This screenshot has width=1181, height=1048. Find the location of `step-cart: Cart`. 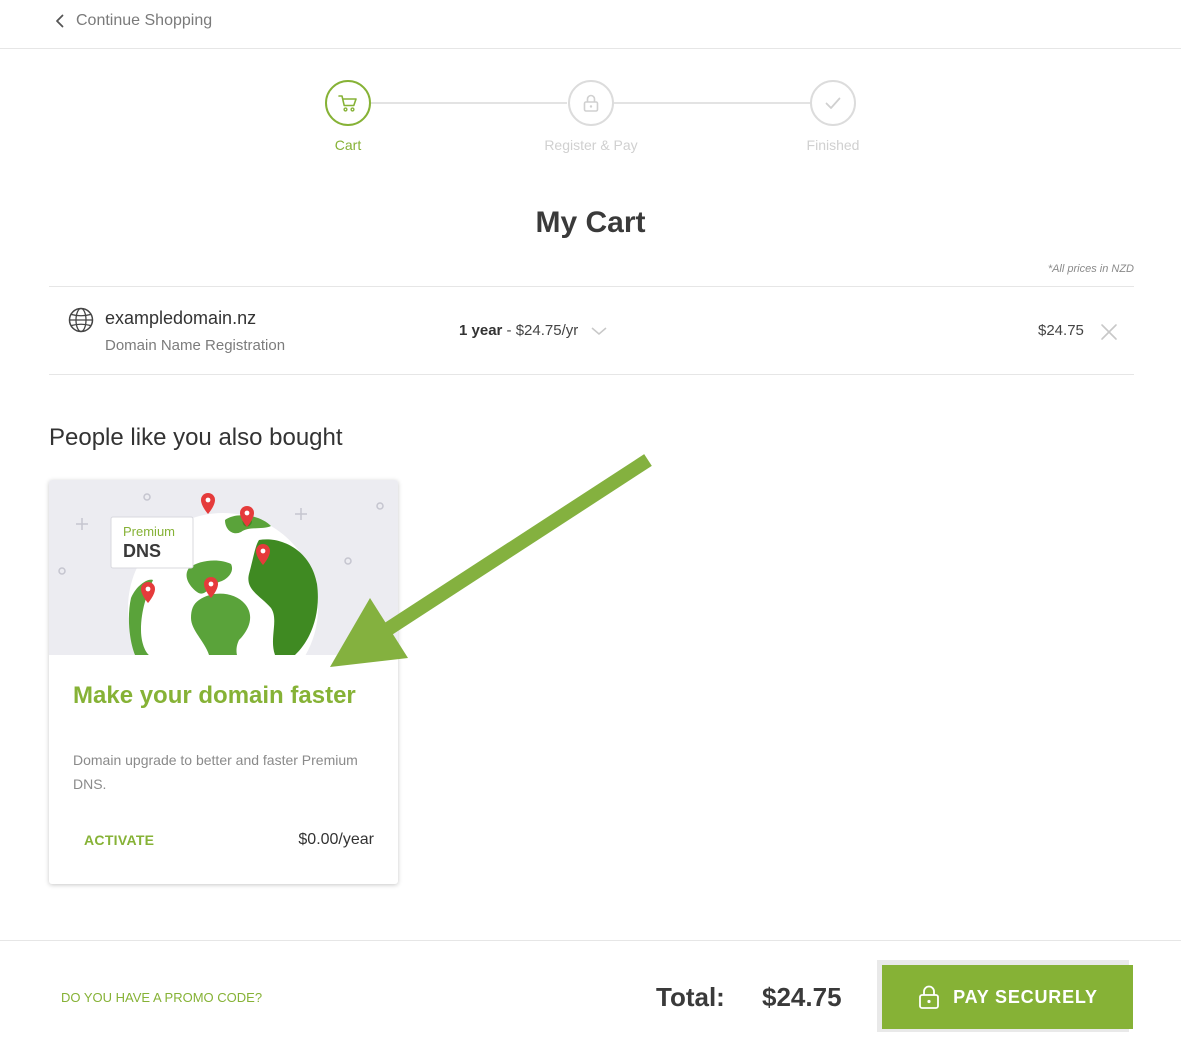

step-cart: Cart is located at coordinates (348, 116).